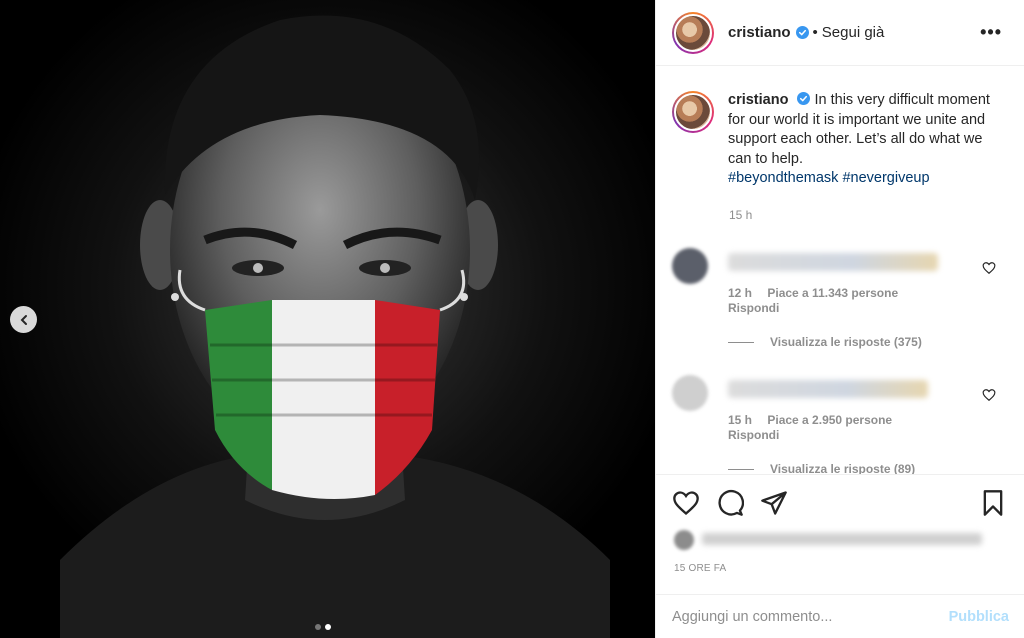 The height and width of the screenshot is (638, 1024). I want to click on avatar, so click(693, 32).